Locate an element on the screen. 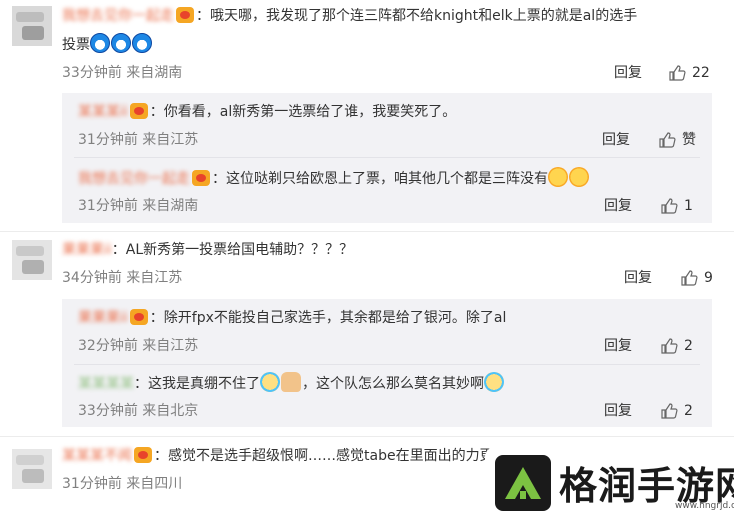  comment-text: 果果果ii：AL新秀第一投票给国电辅助？？？？ is located at coordinates (207, 250).